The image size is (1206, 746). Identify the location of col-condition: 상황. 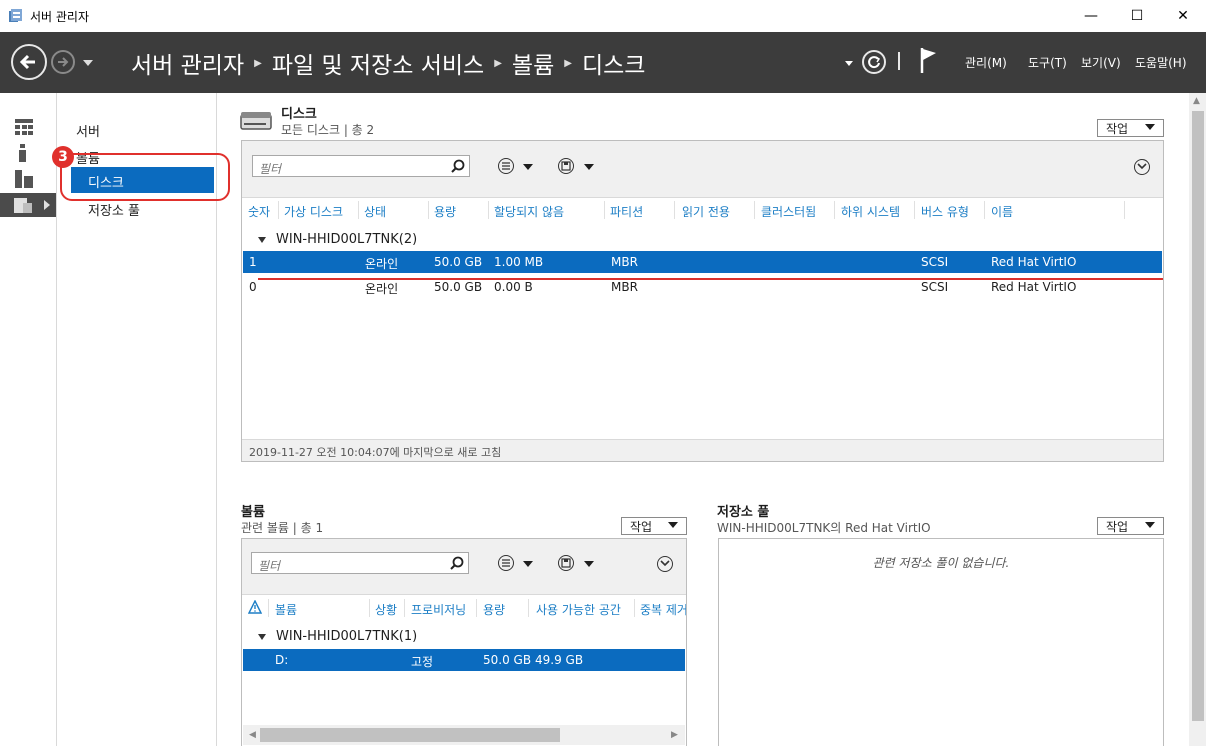
(386, 609).